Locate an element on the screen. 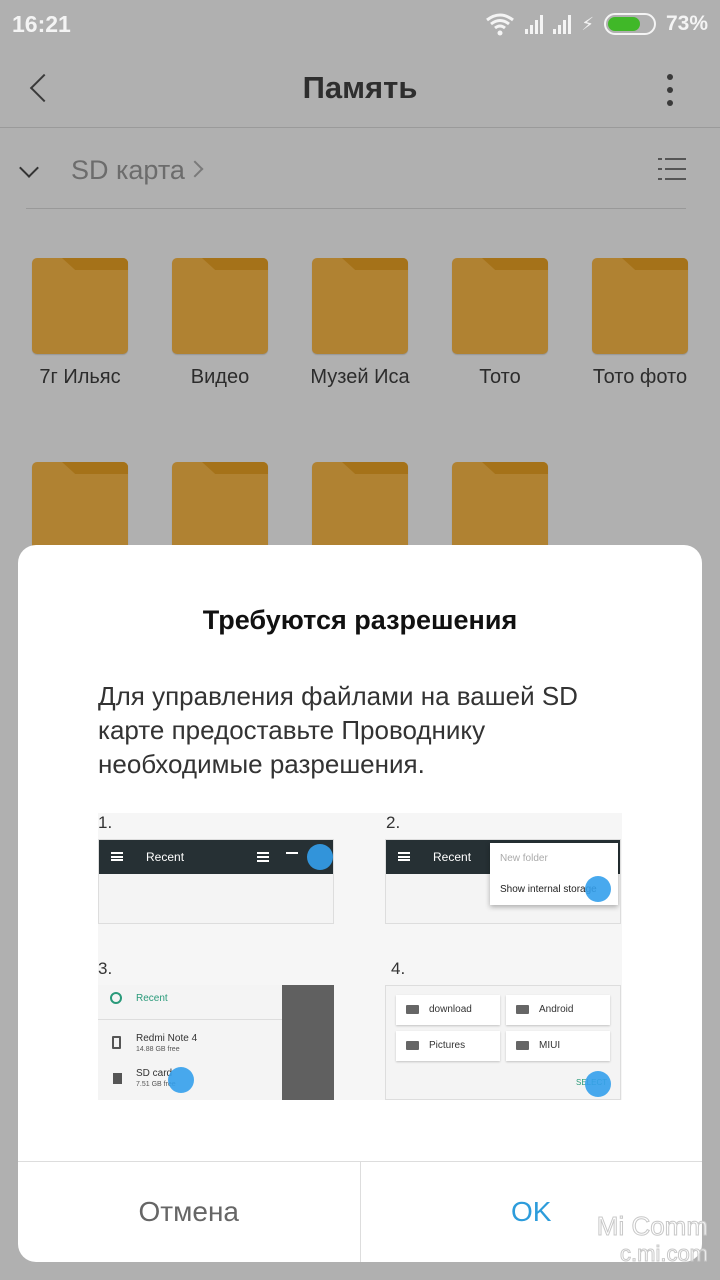 The height and width of the screenshot is (1280, 720). battery-level is located at coordinates (624, 24).